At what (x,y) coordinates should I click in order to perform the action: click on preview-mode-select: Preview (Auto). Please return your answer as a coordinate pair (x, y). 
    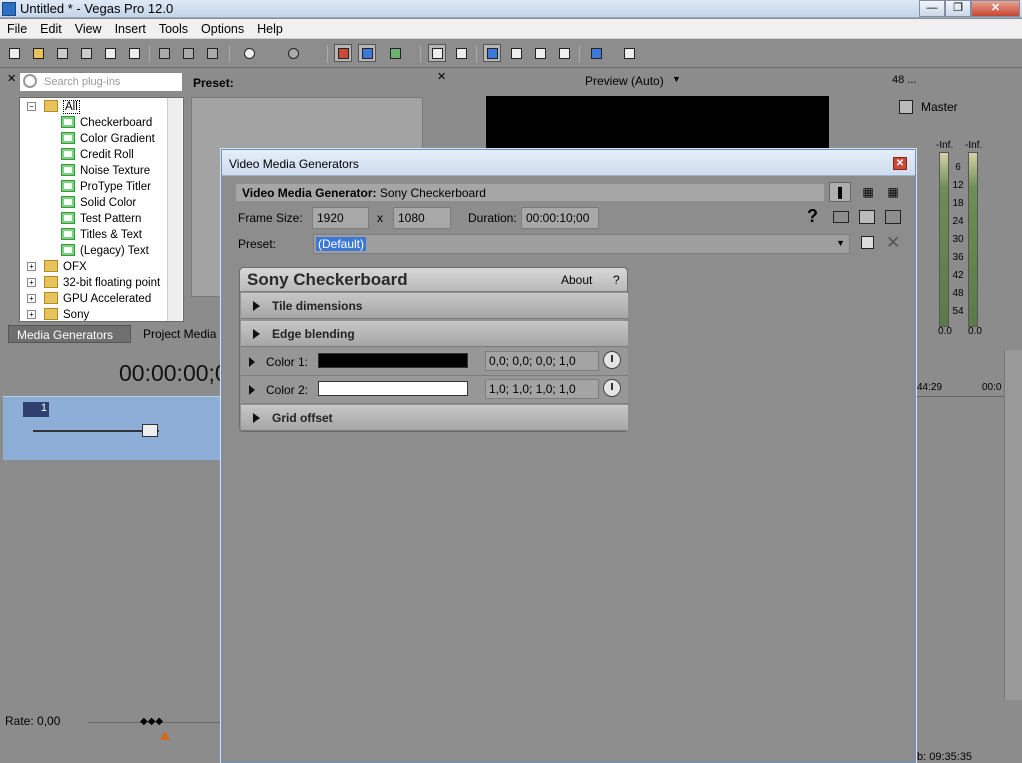
    Looking at the image, I should click on (624, 81).